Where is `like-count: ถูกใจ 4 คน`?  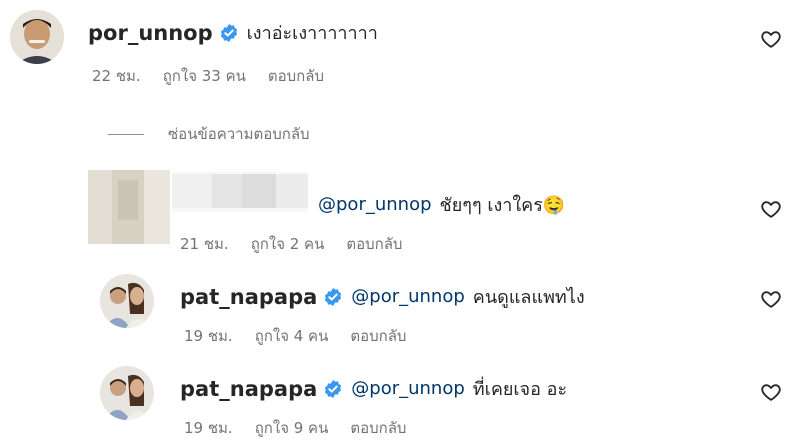
like-count: ถูกใจ 4 คน is located at coordinates (292, 336).